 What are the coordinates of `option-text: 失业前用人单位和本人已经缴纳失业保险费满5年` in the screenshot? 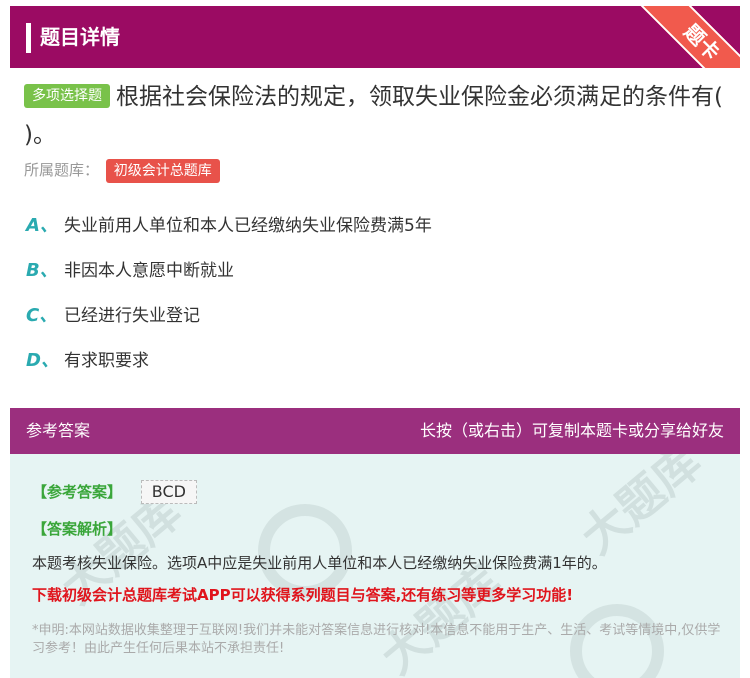 It's located at (248, 226).